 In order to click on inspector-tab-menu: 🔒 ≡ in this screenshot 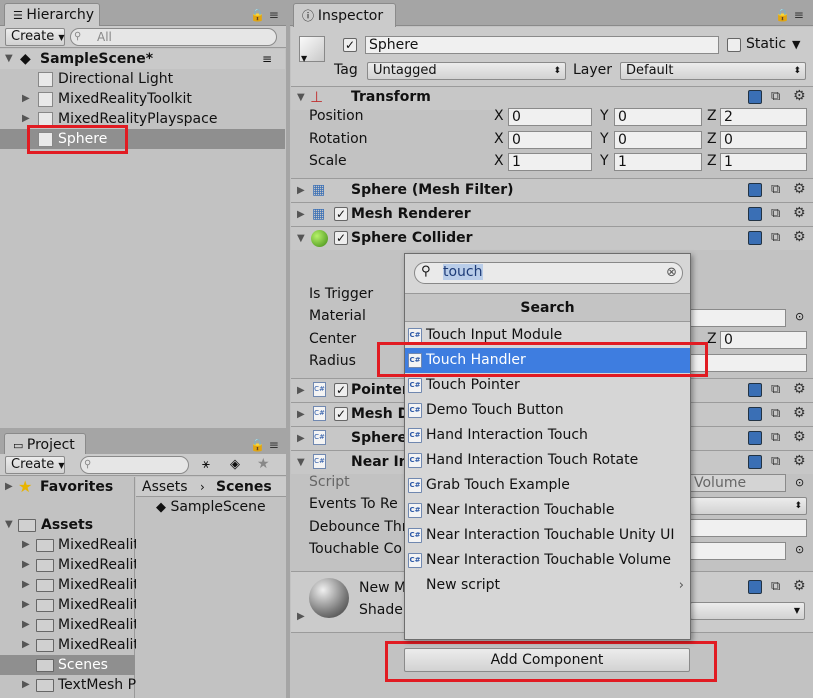, I will do `click(789, 15)`.